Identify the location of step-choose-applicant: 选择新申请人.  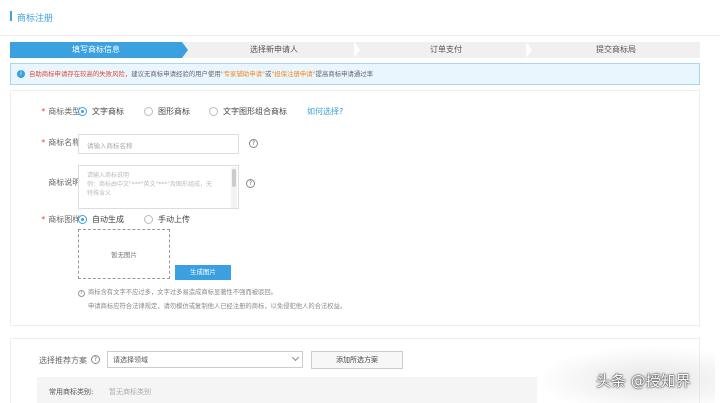
(274, 49).